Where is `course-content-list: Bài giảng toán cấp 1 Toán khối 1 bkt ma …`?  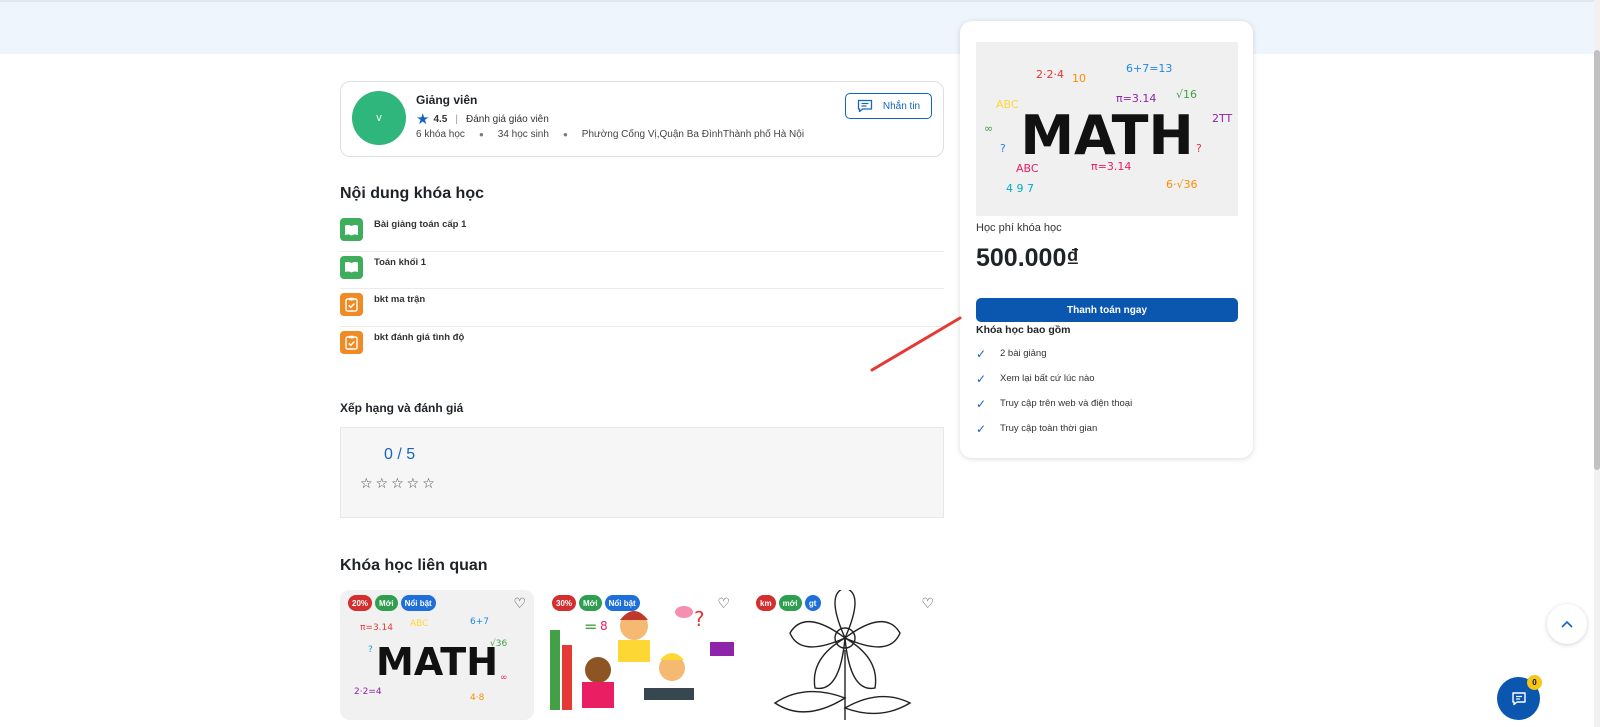 course-content-list: Bài giảng toán cấp 1 Toán khối 1 bkt ma … is located at coordinates (642, 289).